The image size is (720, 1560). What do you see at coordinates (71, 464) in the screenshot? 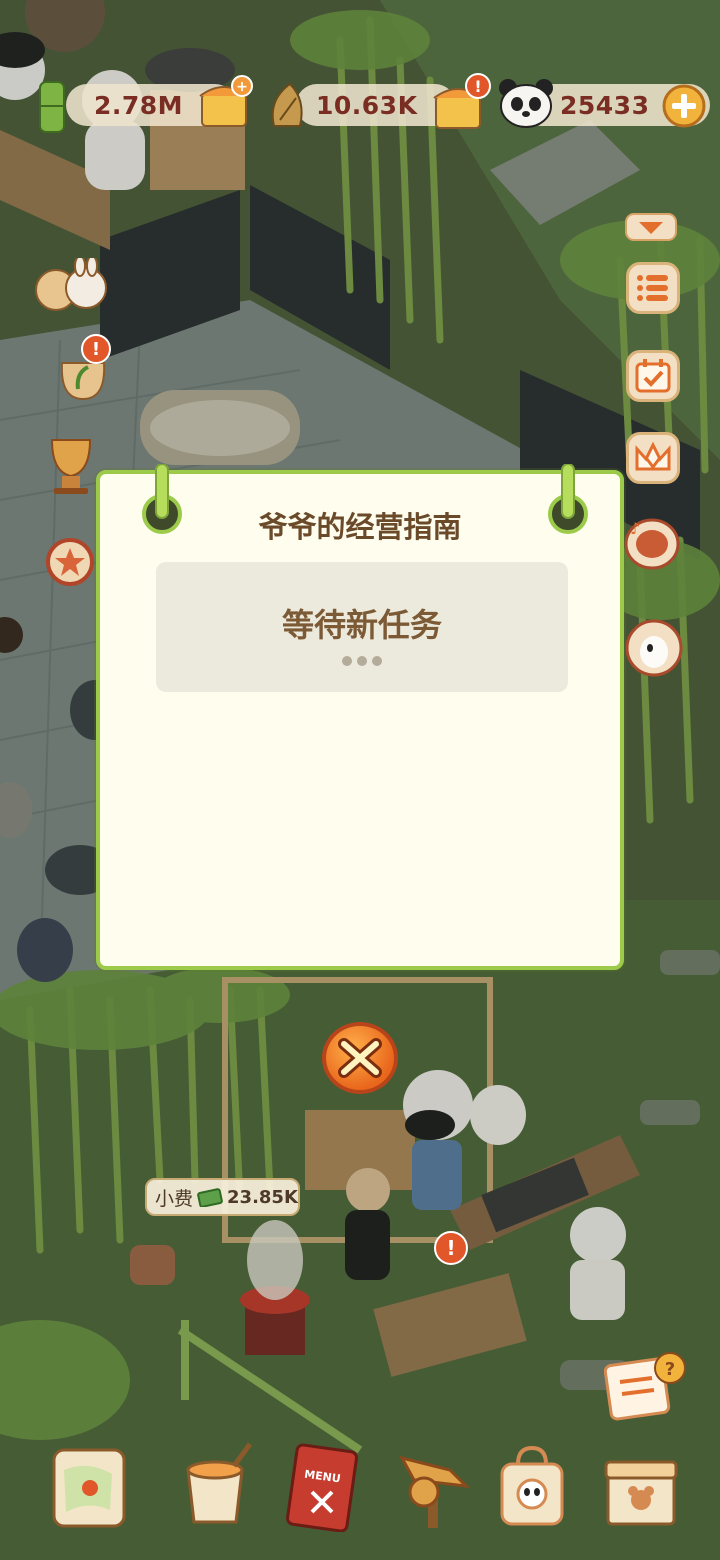
I see `trophy-cup-icon` at bounding box center [71, 464].